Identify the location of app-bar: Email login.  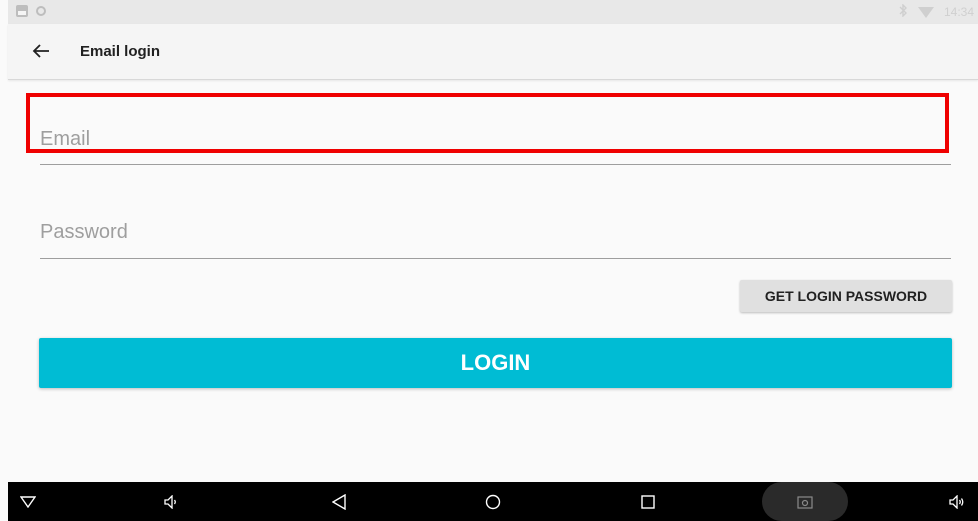
(493, 52).